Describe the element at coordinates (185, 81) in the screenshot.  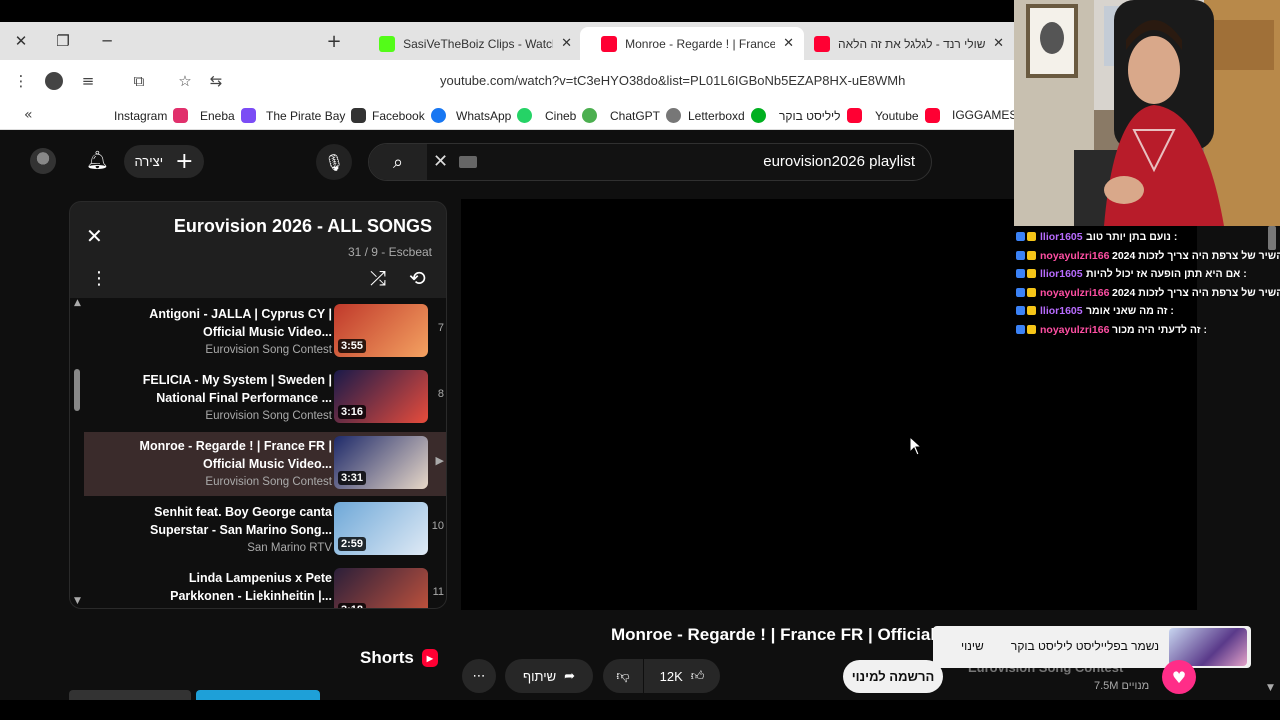
I see `bookmark-star-icon: ☆` at that location.